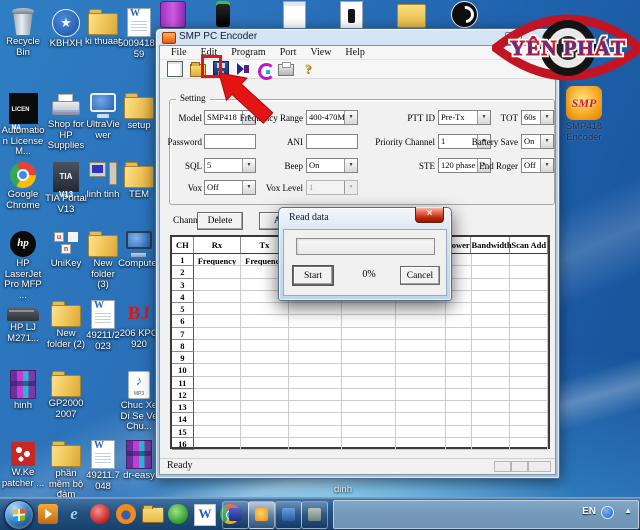 This screenshot has height=530, width=640. I want to click on desktop-icon-label-dinh: dinh, so click(343, 489).